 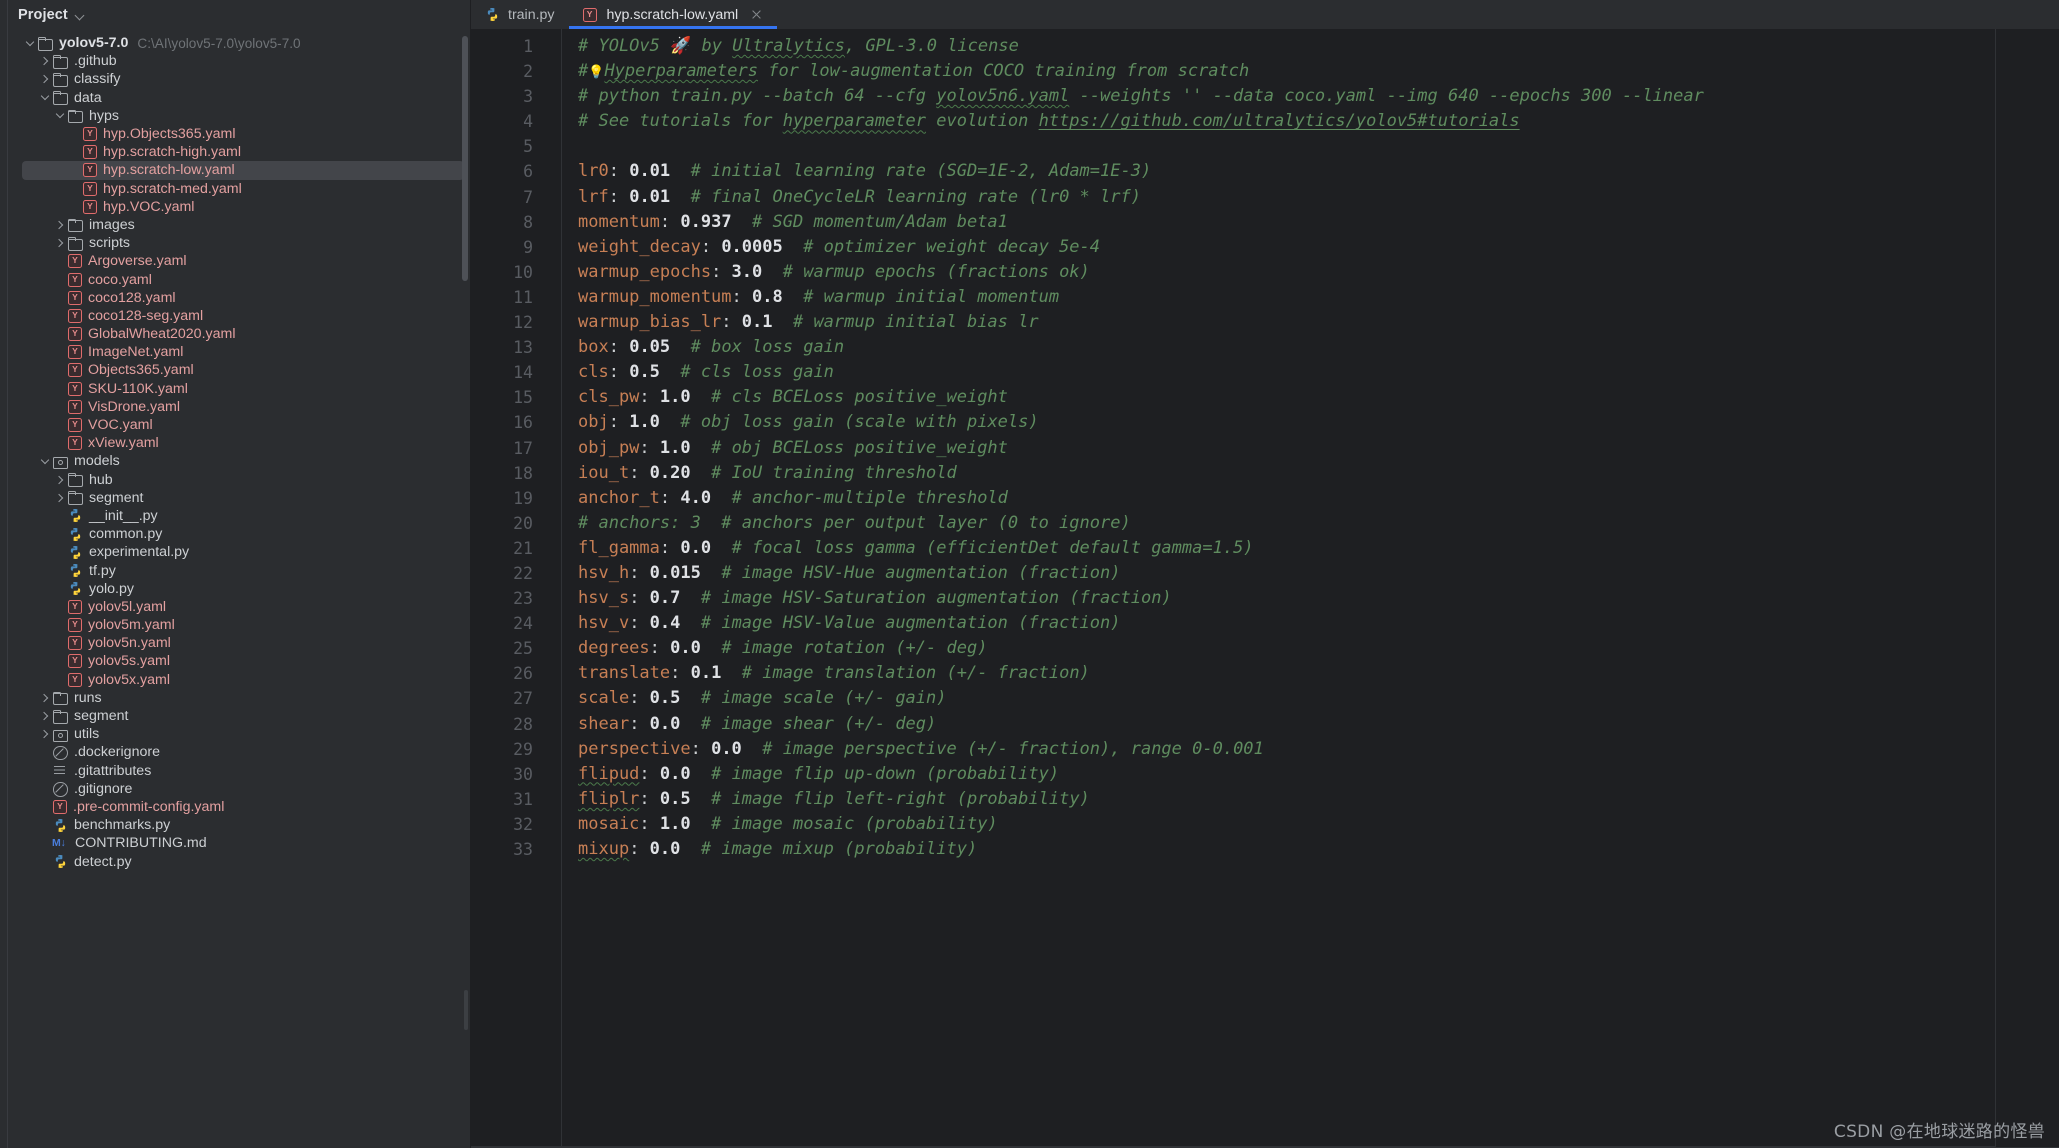 What do you see at coordinates (593, 422) in the screenshot?
I see `yaml-key: obj` at bounding box center [593, 422].